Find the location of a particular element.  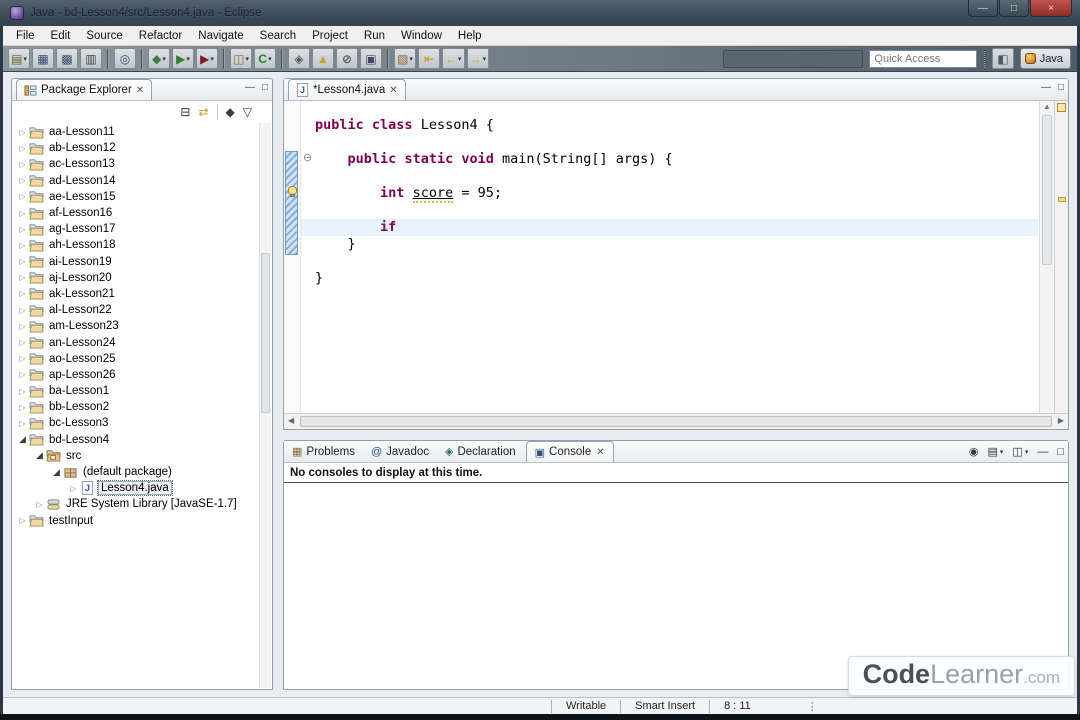

tree-item: ▷ aa-Lesson11 is located at coordinates (142, 132).